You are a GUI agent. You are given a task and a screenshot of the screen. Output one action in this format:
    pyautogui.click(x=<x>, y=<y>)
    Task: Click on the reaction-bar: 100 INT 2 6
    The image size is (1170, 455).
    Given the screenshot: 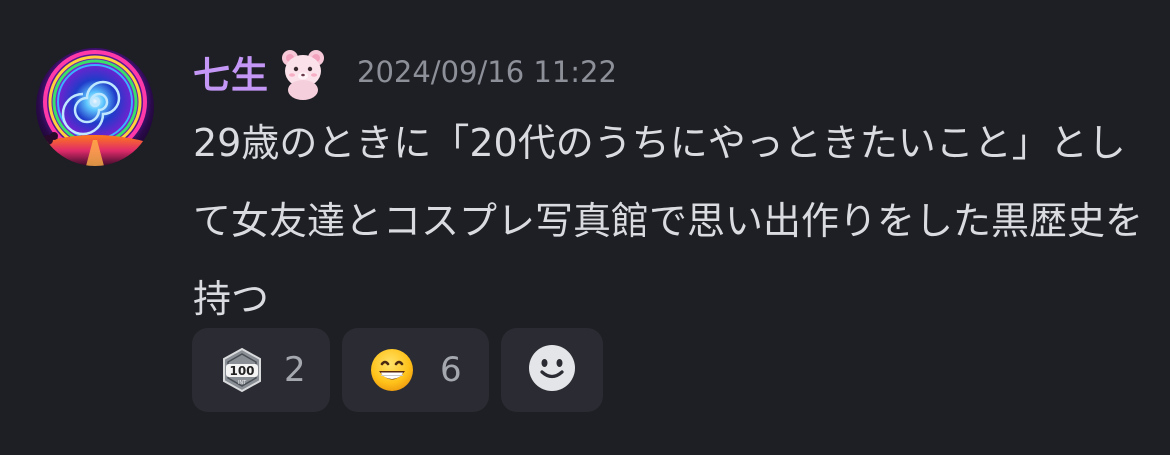 What is the action you would take?
    pyautogui.click(x=397, y=370)
    